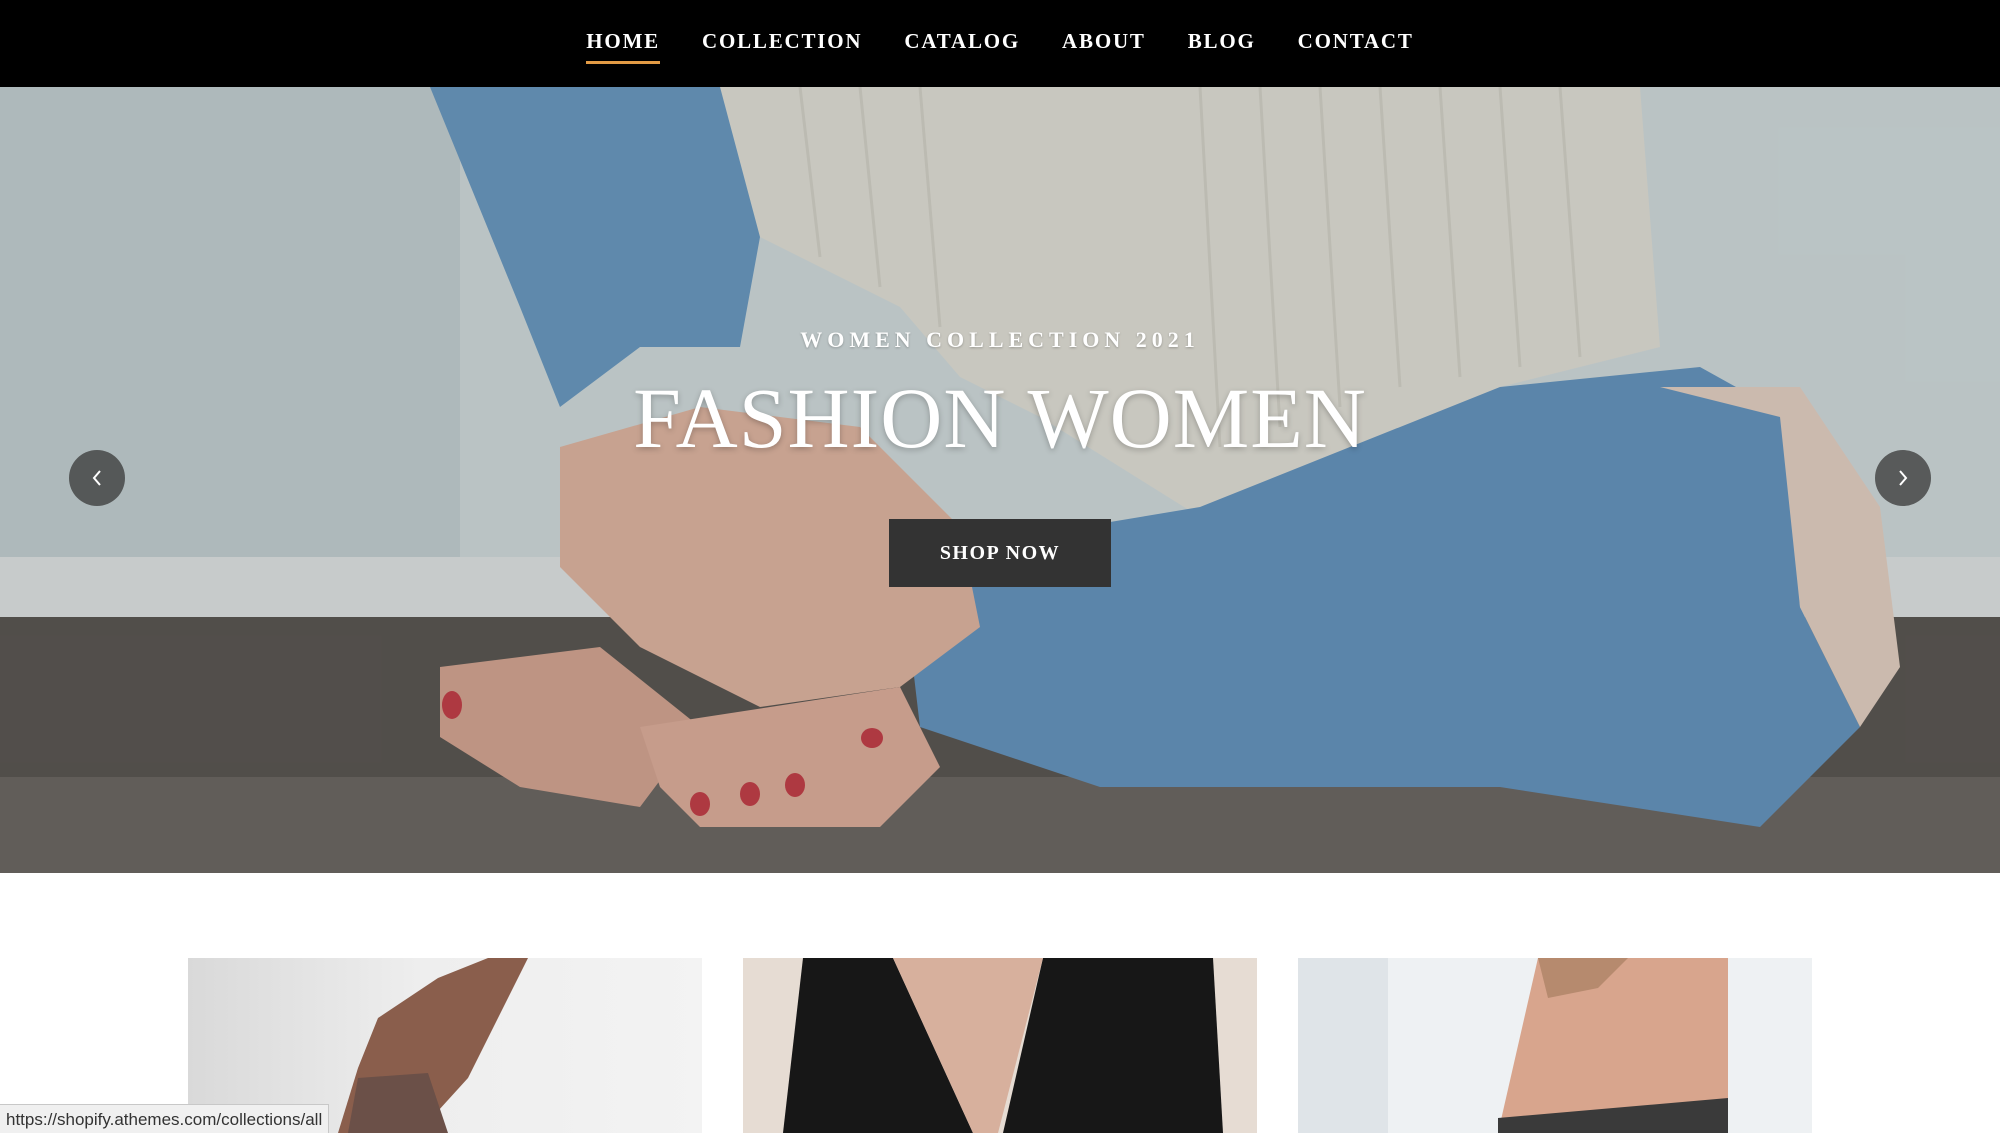 This screenshot has width=2000, height=1133. What do you see at coordinates (1000, 418) in the screenshot?
I see `hero-title: FASHION WOMEN` at bounding box center [1000, 418].